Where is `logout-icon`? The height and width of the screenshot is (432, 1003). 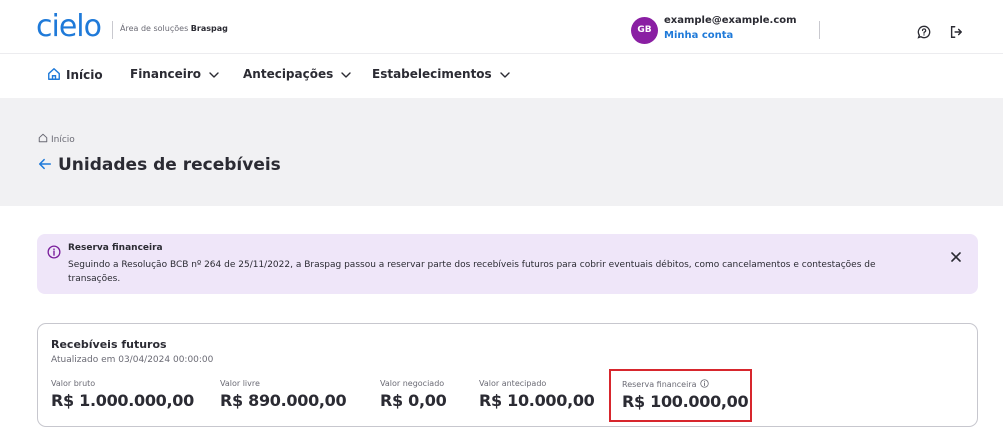
logout-icon is located at coordinates (956, 32).